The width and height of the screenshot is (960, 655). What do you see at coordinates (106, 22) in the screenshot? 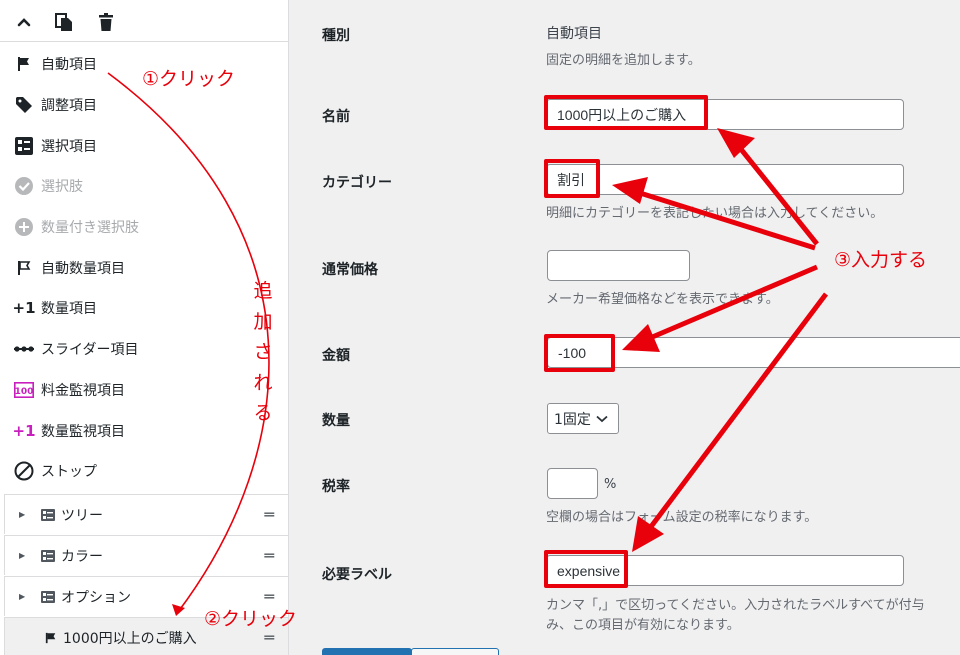
I see `trash-icon` at bounding box center [106, 22].